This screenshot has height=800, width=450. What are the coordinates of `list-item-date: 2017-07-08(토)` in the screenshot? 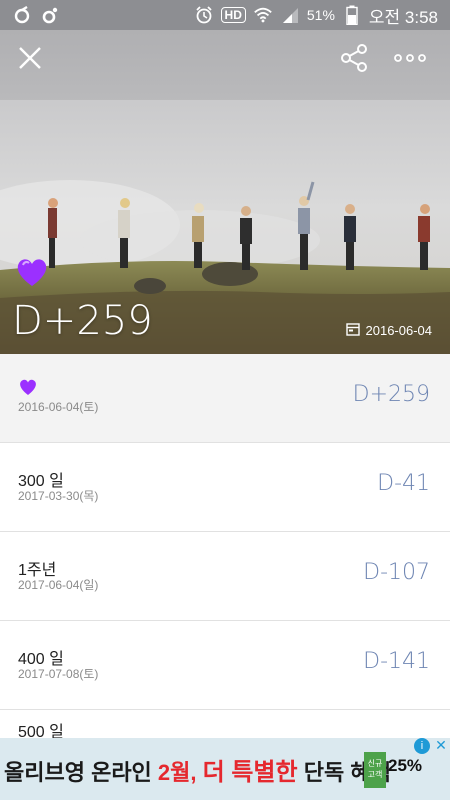 It's located at (58, 674).